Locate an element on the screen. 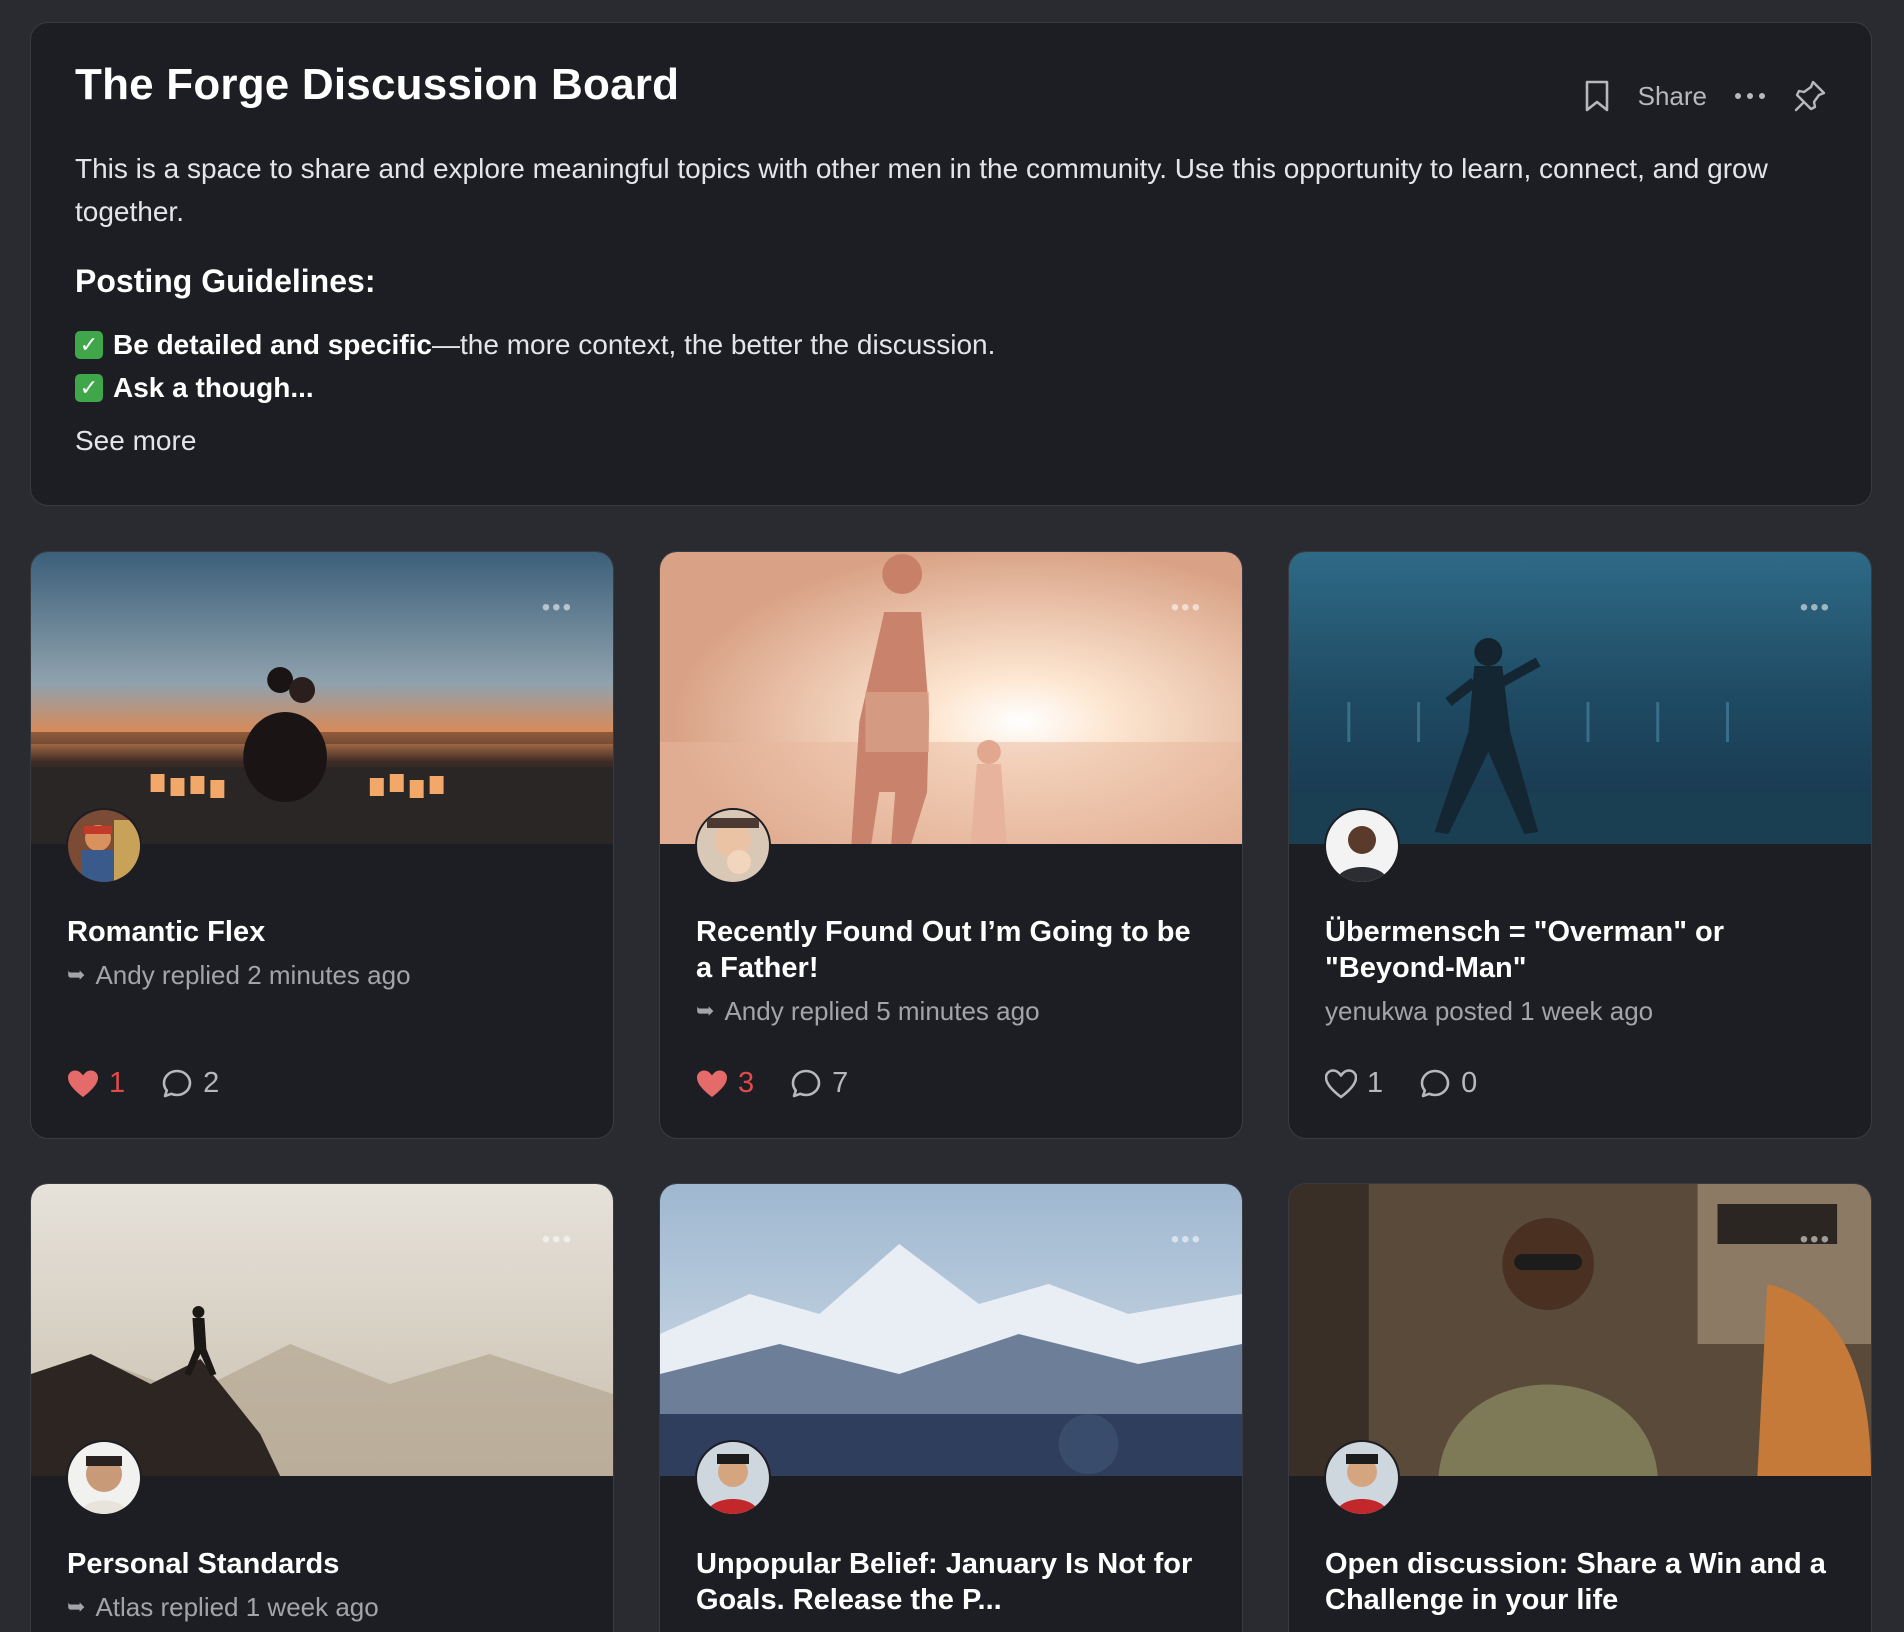 Image resolution: width=1904 pixels, height=1632 pixels. comment-button: 0 is located at coordinates (1448, 1083).